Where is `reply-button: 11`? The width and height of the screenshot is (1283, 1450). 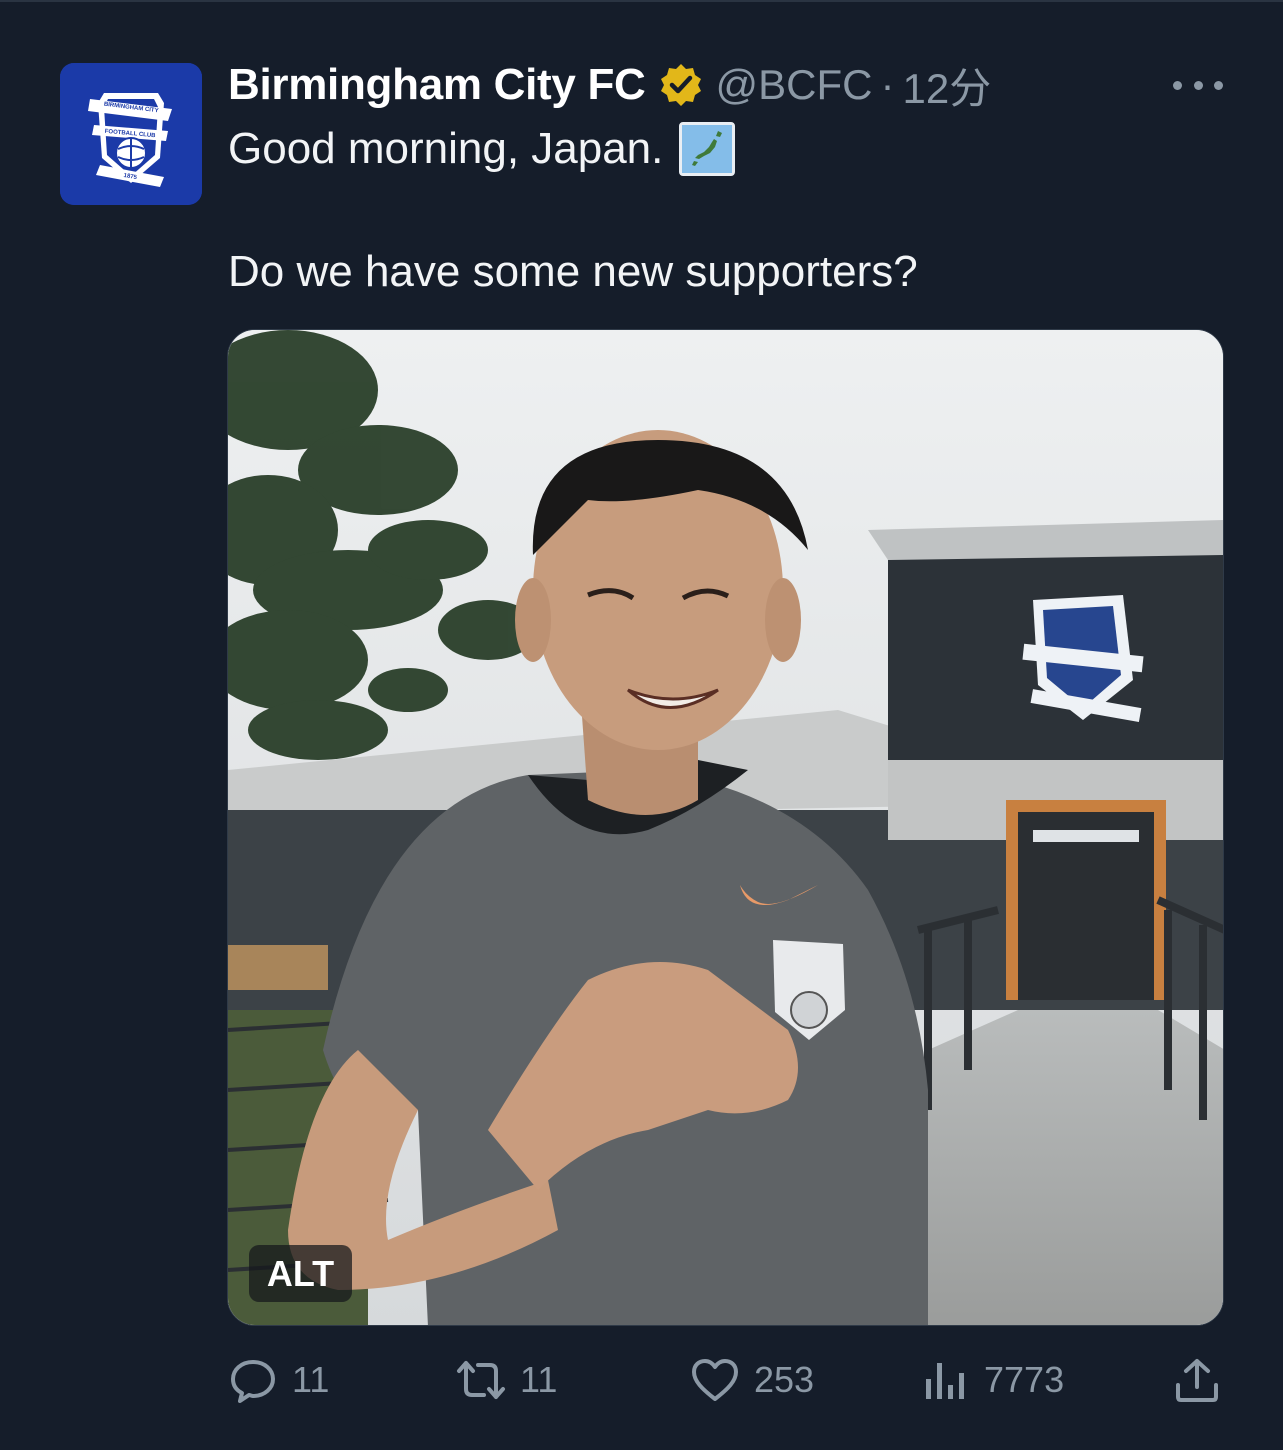
reply-button: 11 is located at coordinates (278, 1380).